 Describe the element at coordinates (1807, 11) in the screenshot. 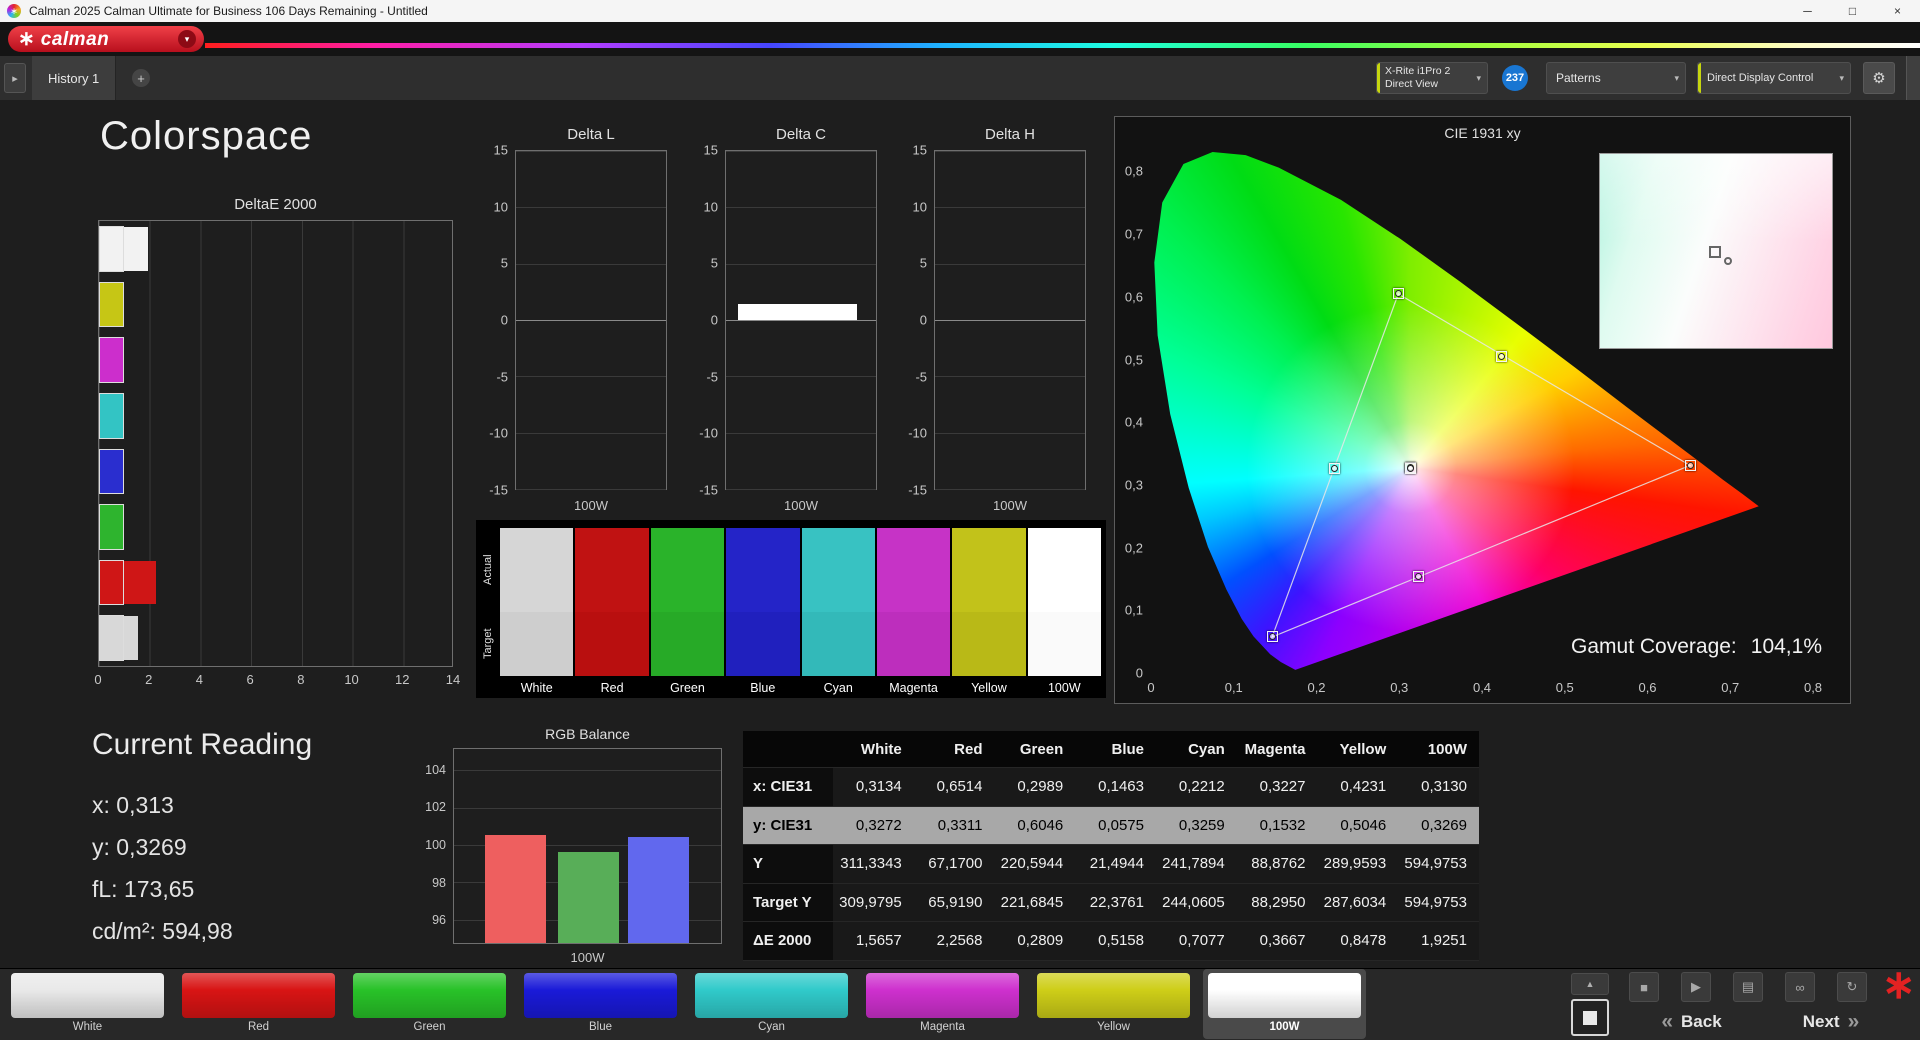

I see `minimize-button: ─` at that location.